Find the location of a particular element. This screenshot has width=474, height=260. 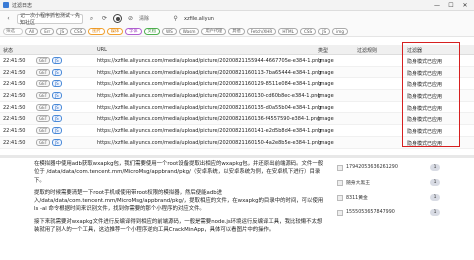

header-url: URL is located at coordinates (102, 50).